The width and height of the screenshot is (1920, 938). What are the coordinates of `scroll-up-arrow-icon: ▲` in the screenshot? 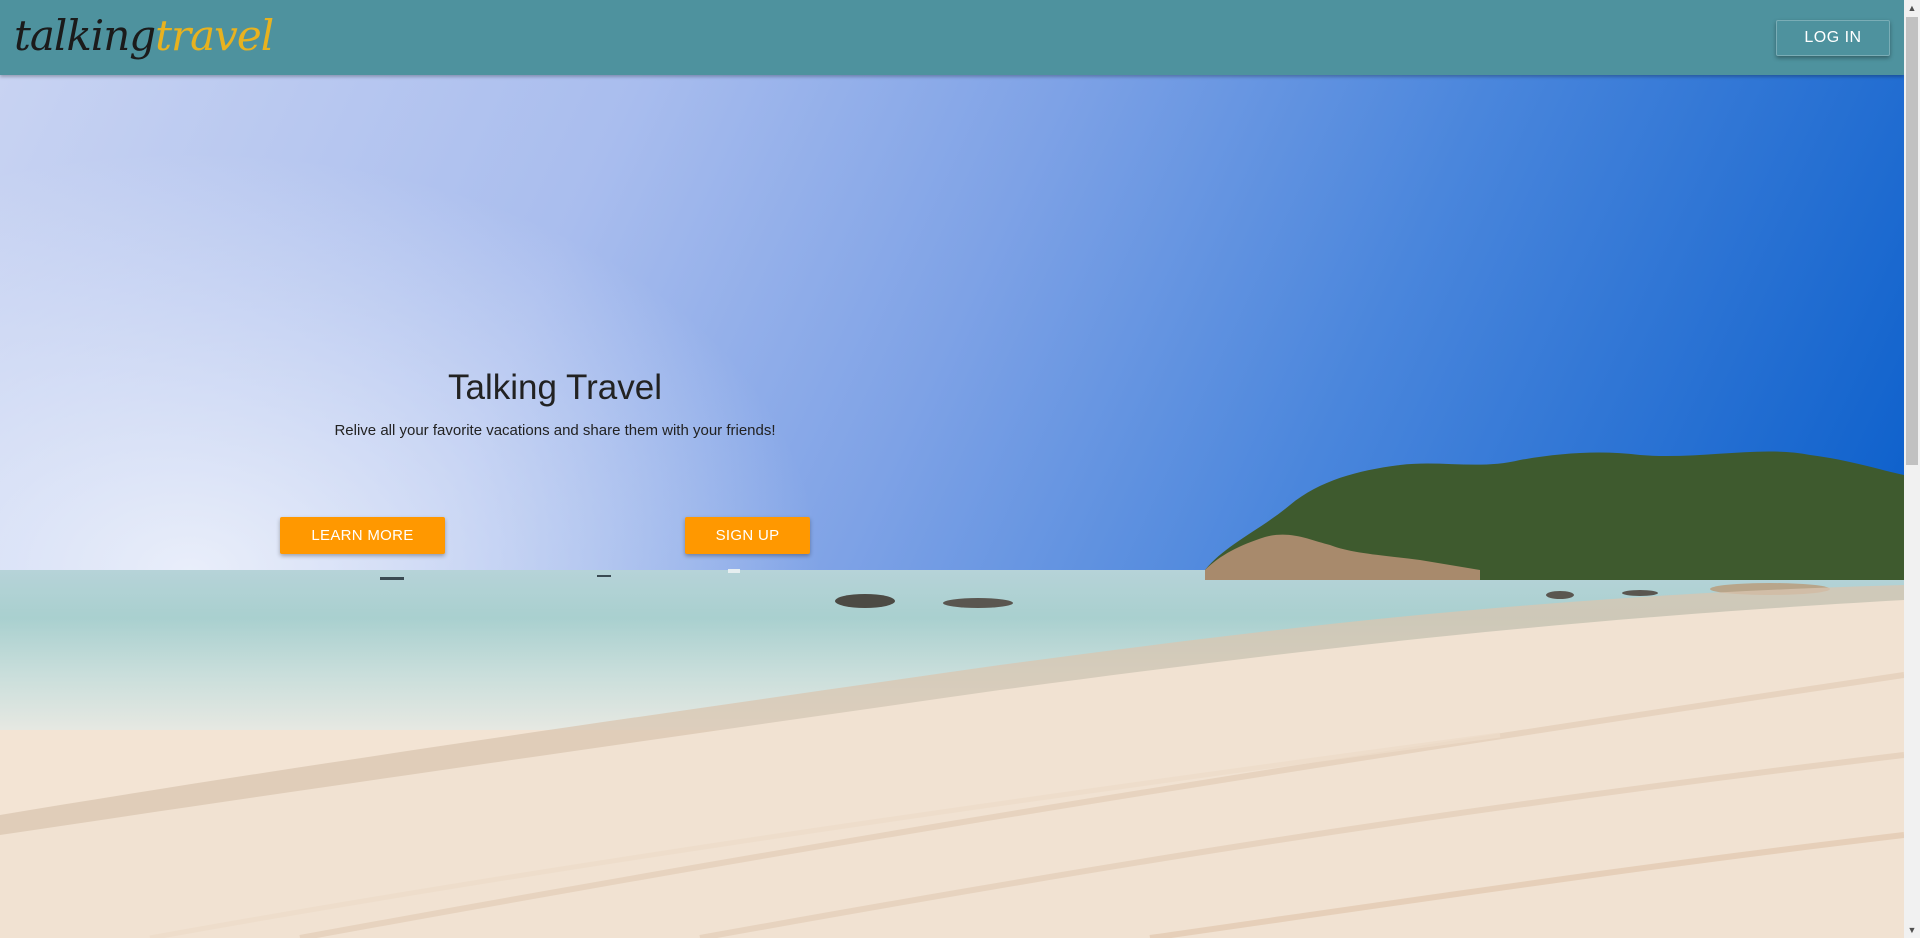 It's located at (1912, 8).